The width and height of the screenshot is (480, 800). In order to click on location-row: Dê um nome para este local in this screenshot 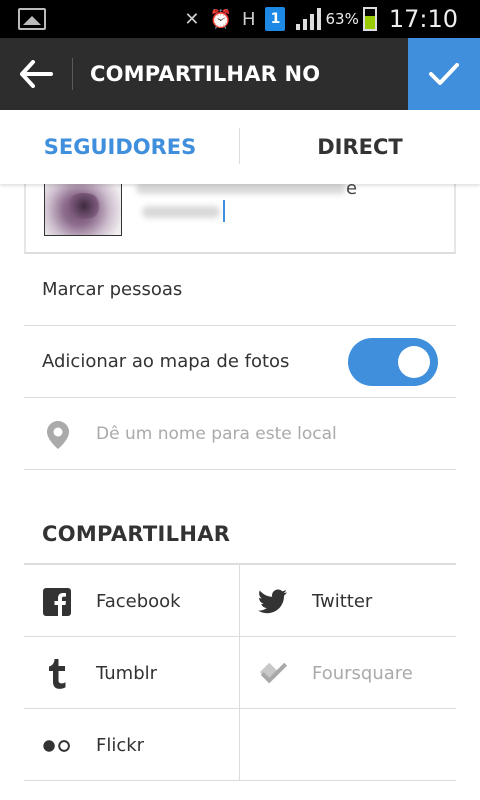, I will do `click(240, 434)`.